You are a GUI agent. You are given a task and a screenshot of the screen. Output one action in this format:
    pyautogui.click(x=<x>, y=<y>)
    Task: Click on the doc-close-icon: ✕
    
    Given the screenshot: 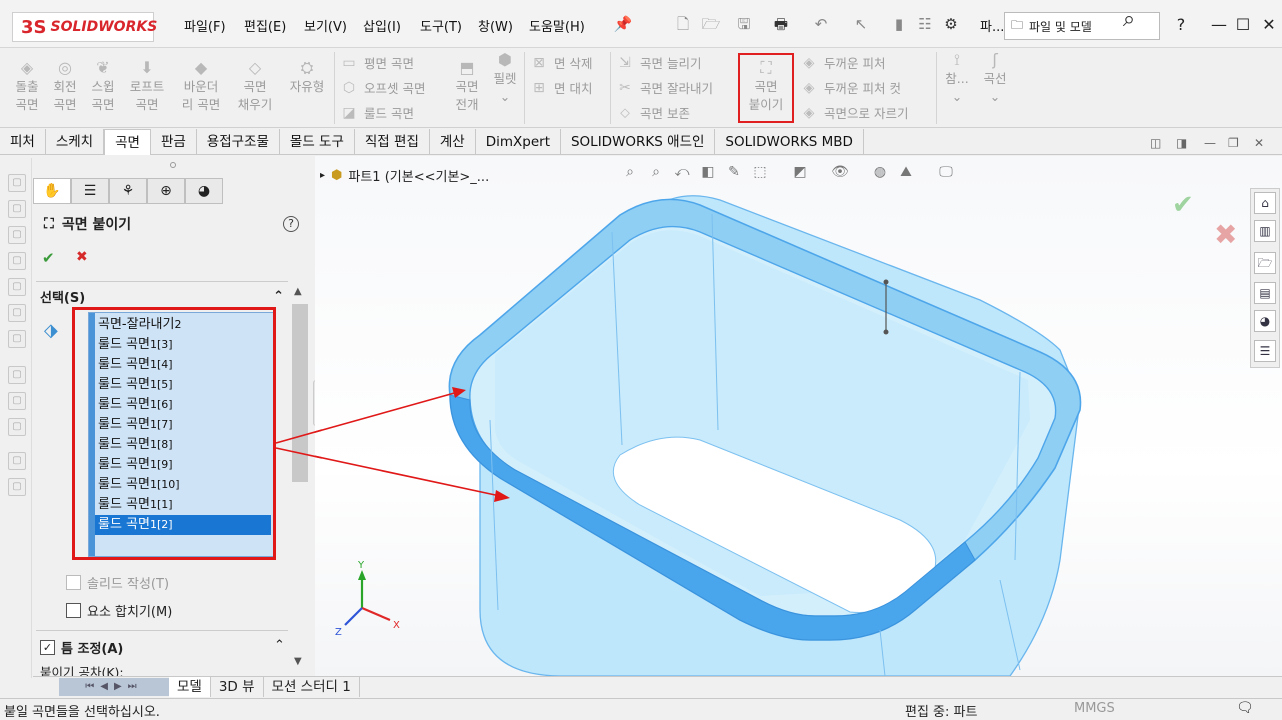 What is the action you would take?
    pyautogui.click(x=1259, y=143)
    